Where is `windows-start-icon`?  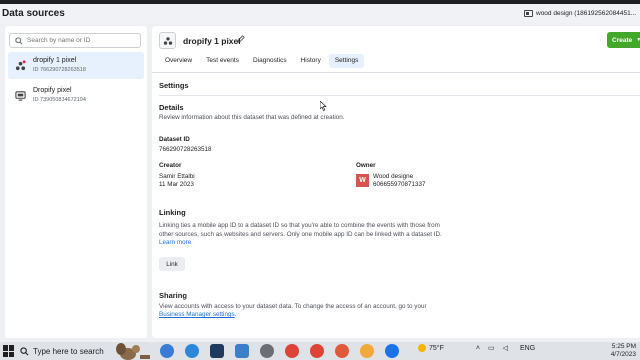
windows-start-icon is located at coordinates (9, 351).